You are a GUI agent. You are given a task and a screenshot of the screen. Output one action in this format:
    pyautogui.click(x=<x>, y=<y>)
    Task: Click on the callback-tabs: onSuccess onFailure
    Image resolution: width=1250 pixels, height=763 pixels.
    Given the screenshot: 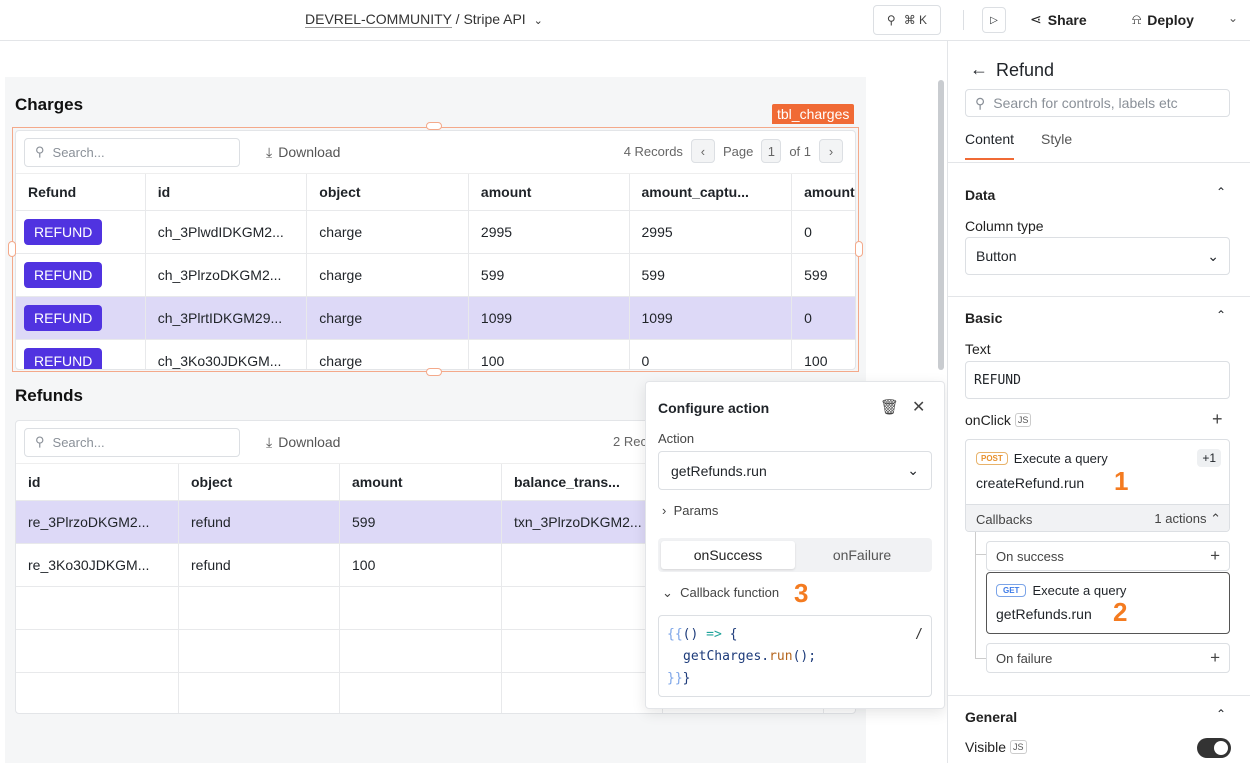 What is the action you would take?
    pyautogui.click(x=795, y=555)
    